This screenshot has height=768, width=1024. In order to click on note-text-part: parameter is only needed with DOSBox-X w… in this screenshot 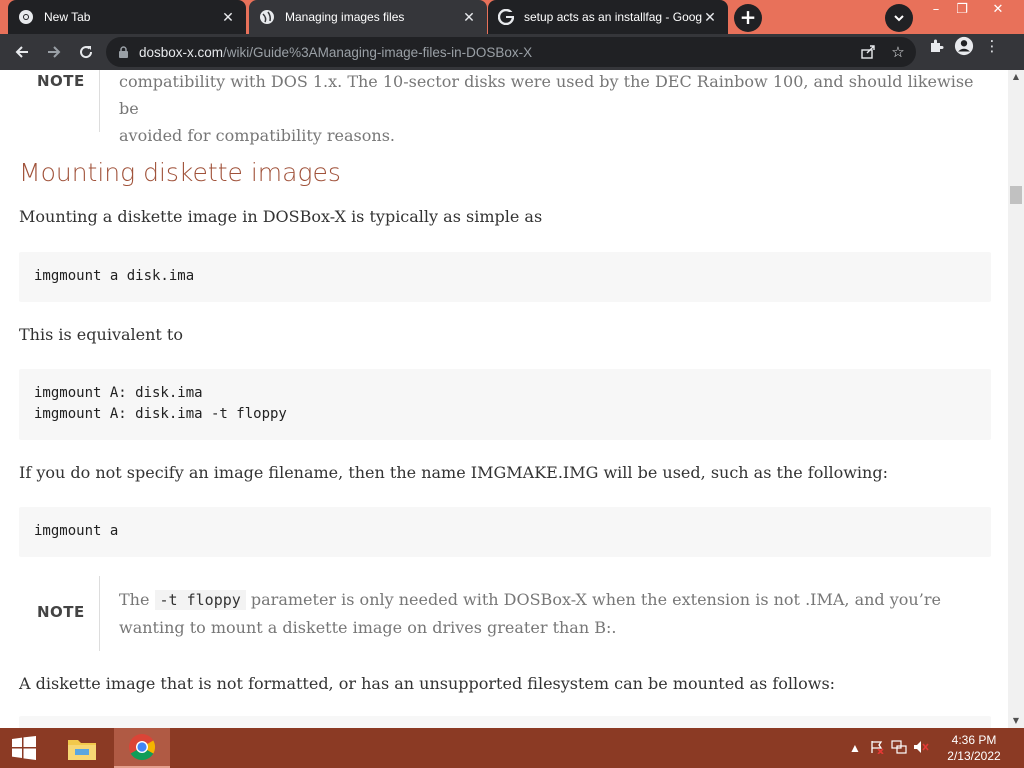, I will do `click(593, 599)`.